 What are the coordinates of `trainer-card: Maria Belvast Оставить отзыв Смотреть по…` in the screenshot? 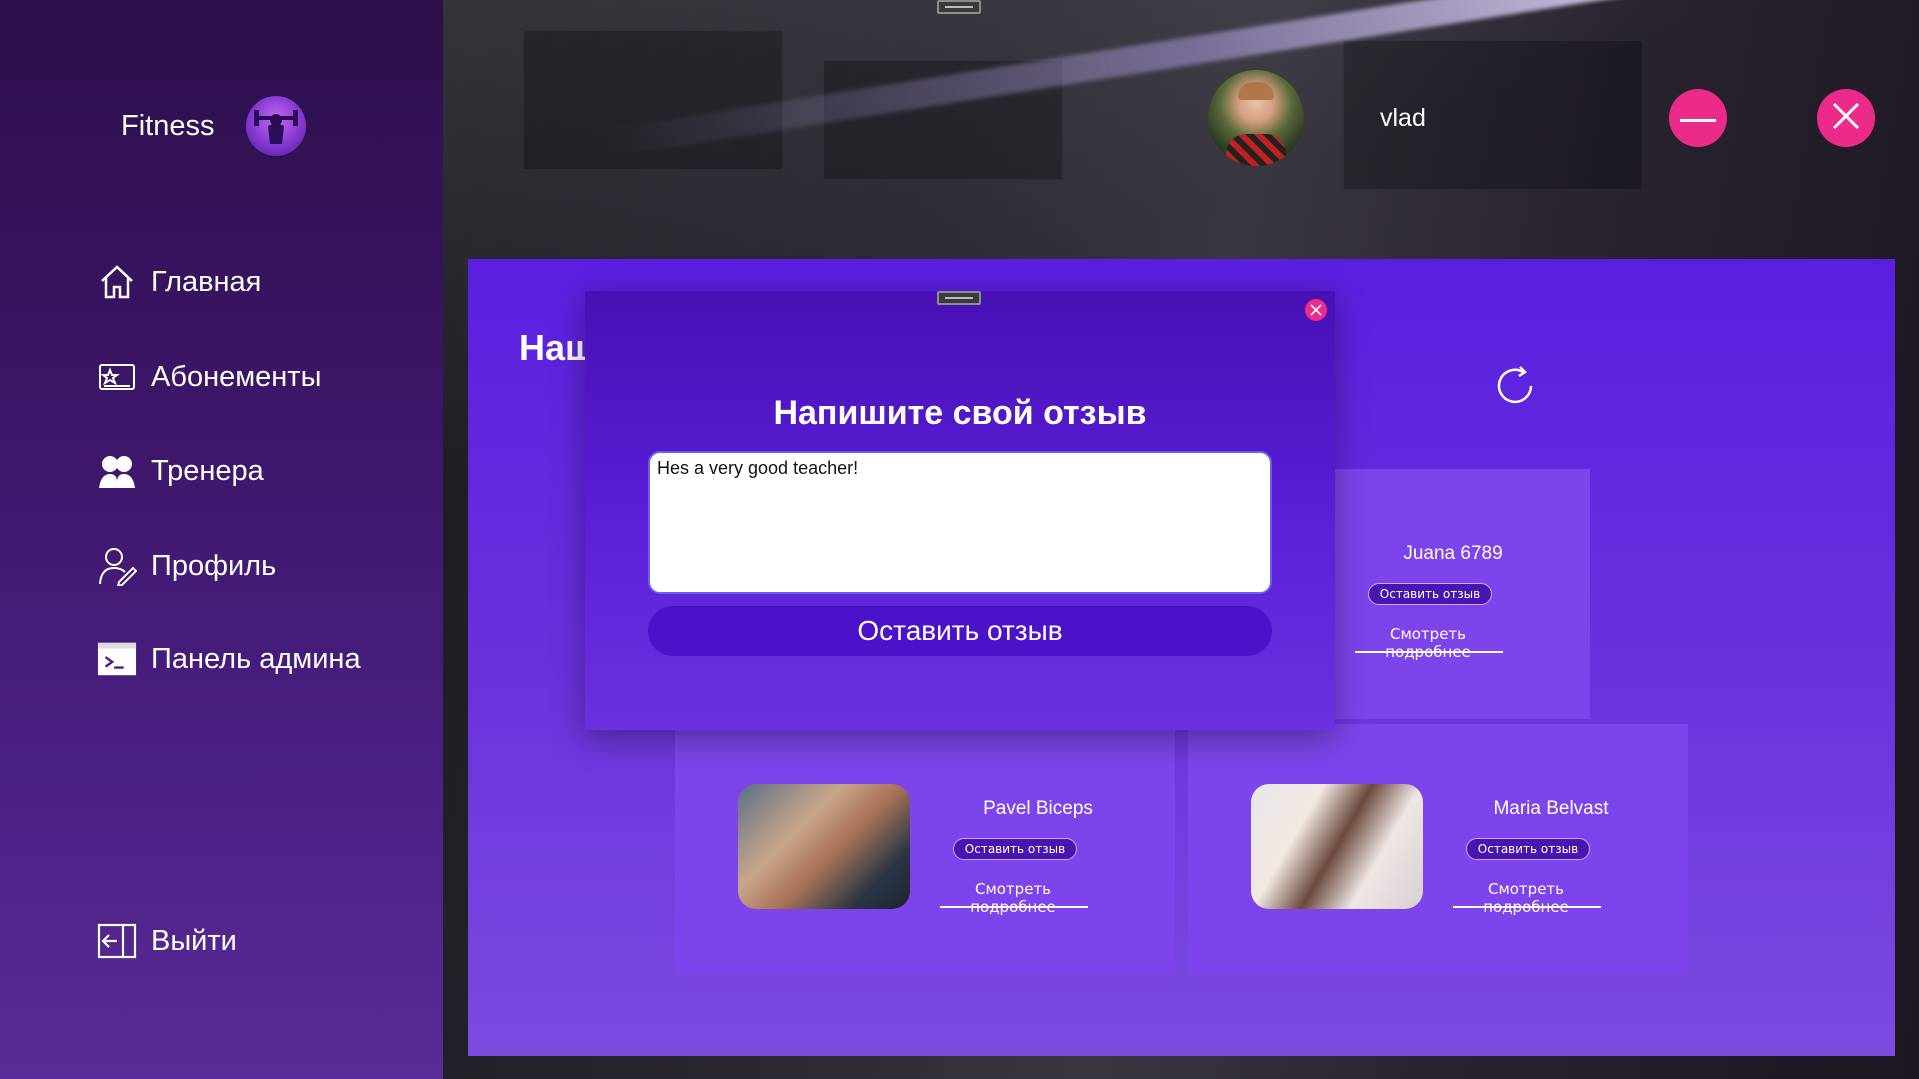 It's located at (1438, 849).